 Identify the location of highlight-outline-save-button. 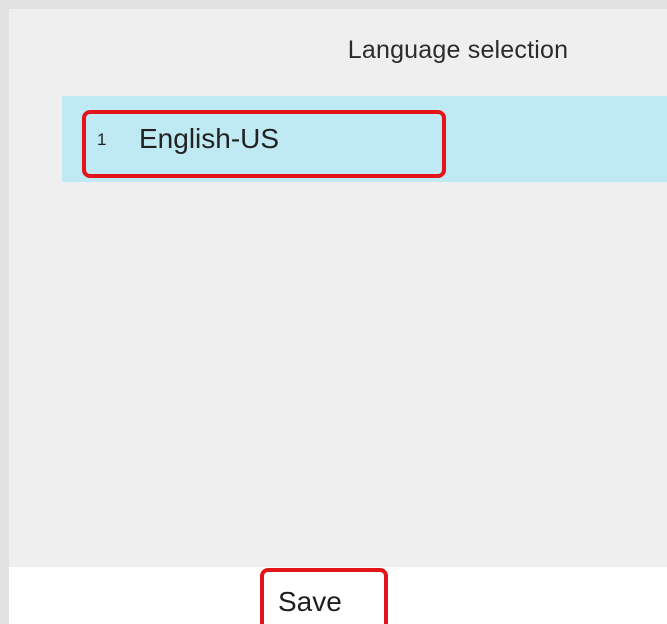
(324, 596).